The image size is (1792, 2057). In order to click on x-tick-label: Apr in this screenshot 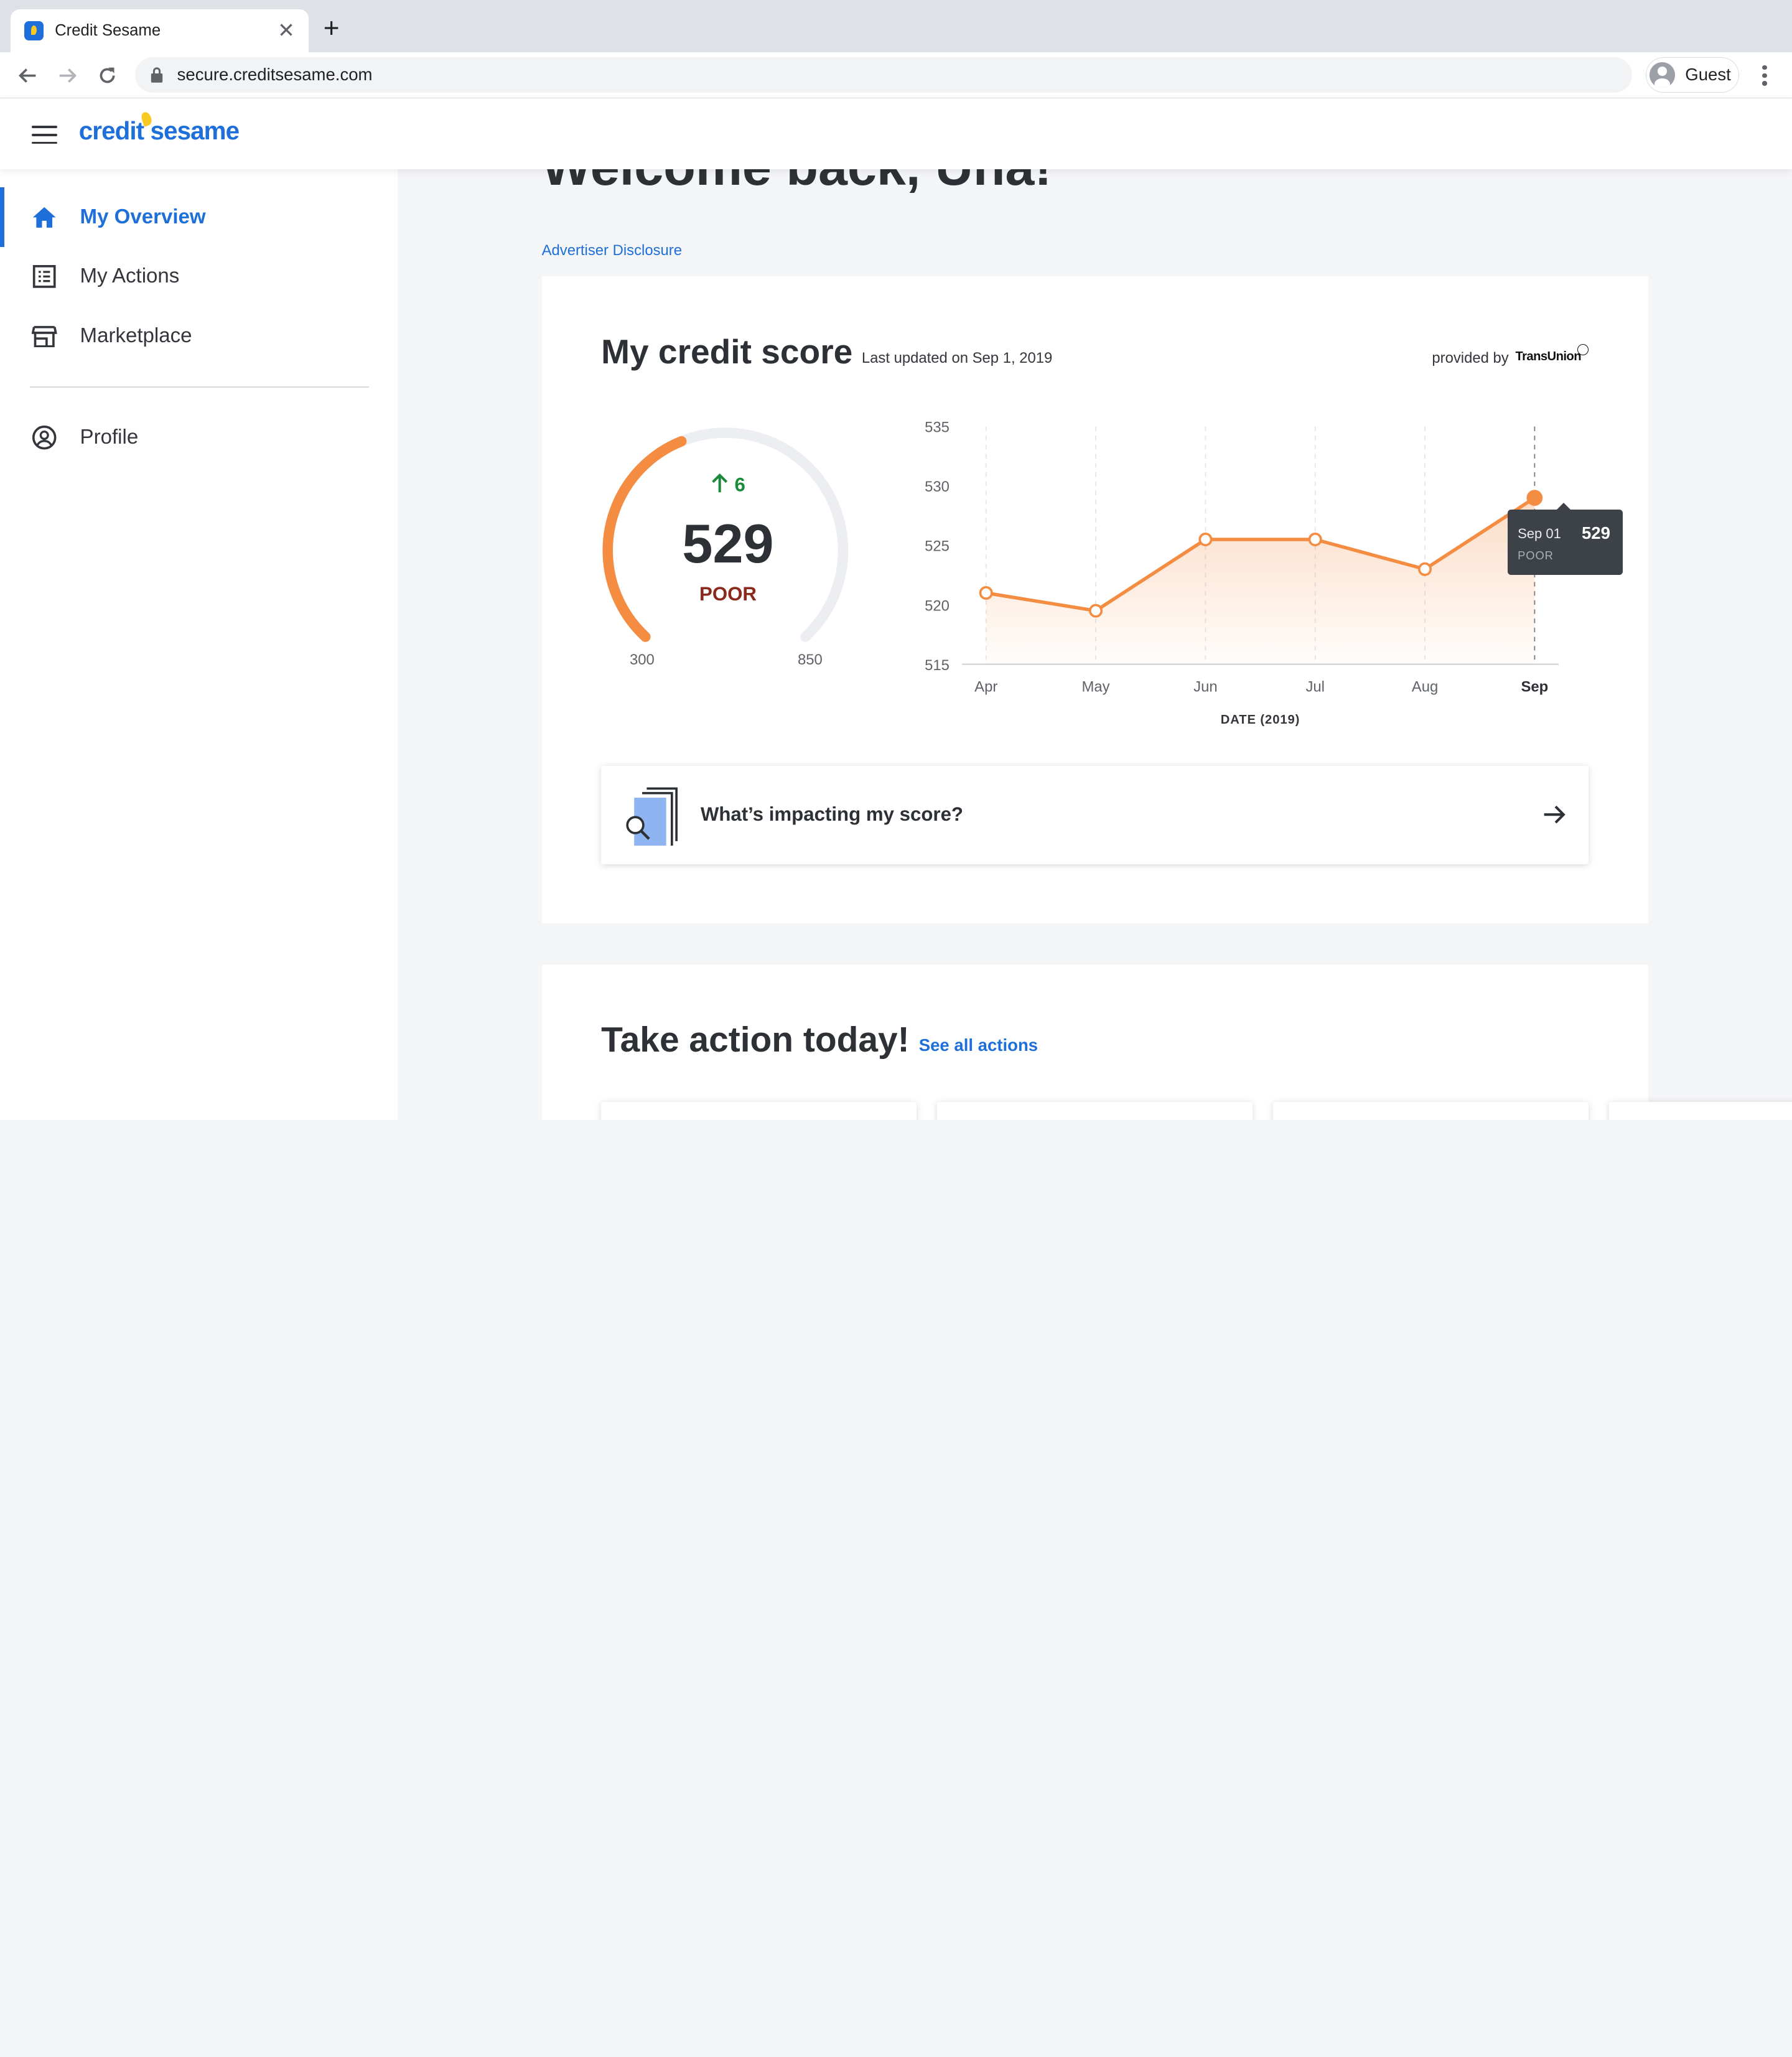, I will do `click(985, 686)`.